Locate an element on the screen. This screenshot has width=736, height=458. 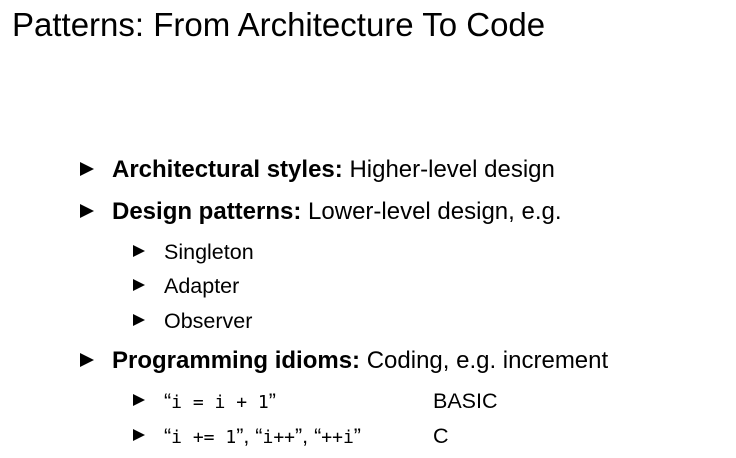
bullet-text: Coding, e.g. increment is located at coordinates (487, 360).